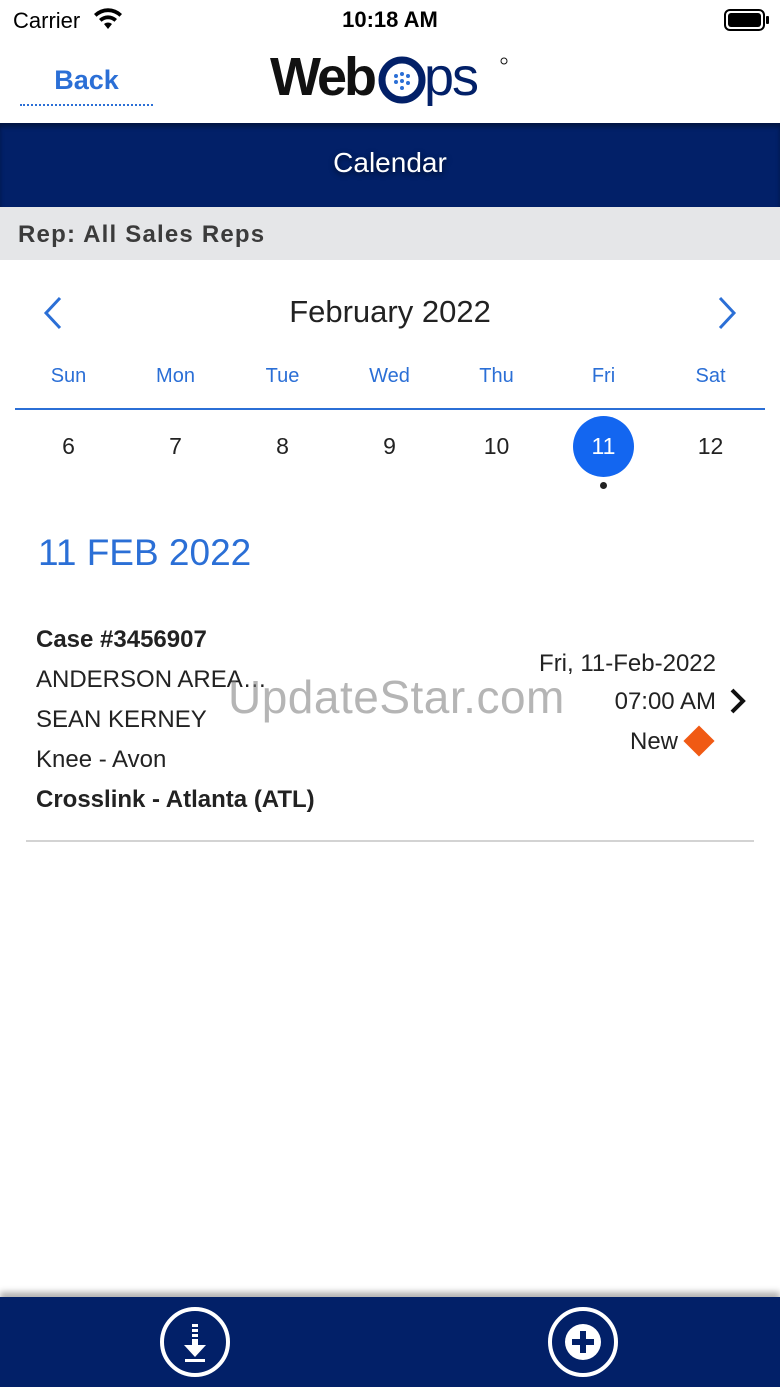  What do you see at coordinates (322, 77) in the screenshot?
I see `svg-text: Web` at bounding box center [322, 77].